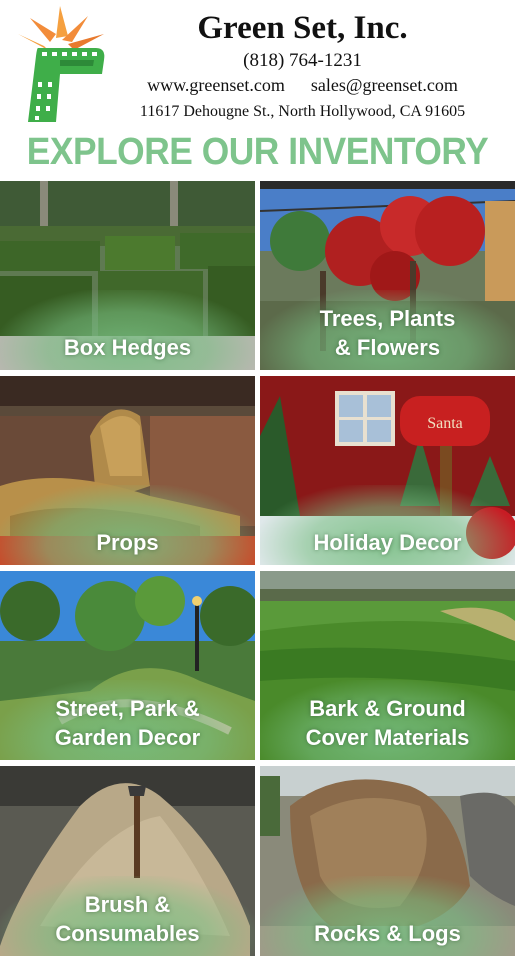 The height and width of the screenshot is (956, 515). What do you see at coordinates (127, 861) in the screenshot?
I see `tile-brush-consumables: Brush & Consumables` at bounding box center [127, 861].